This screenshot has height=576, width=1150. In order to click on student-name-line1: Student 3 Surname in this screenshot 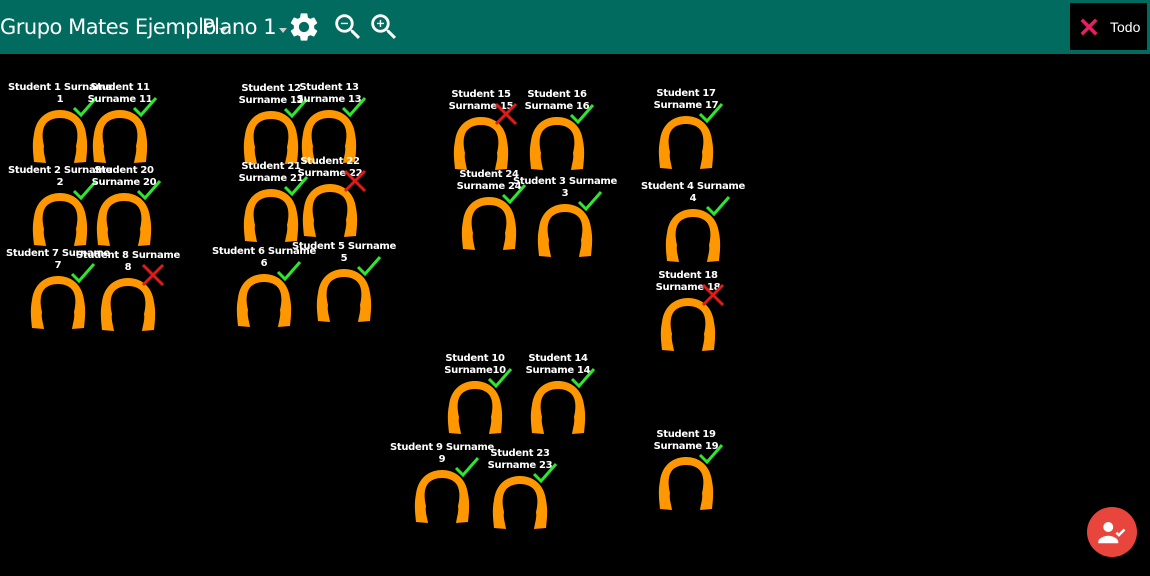, I will do `click(565, 181)`.